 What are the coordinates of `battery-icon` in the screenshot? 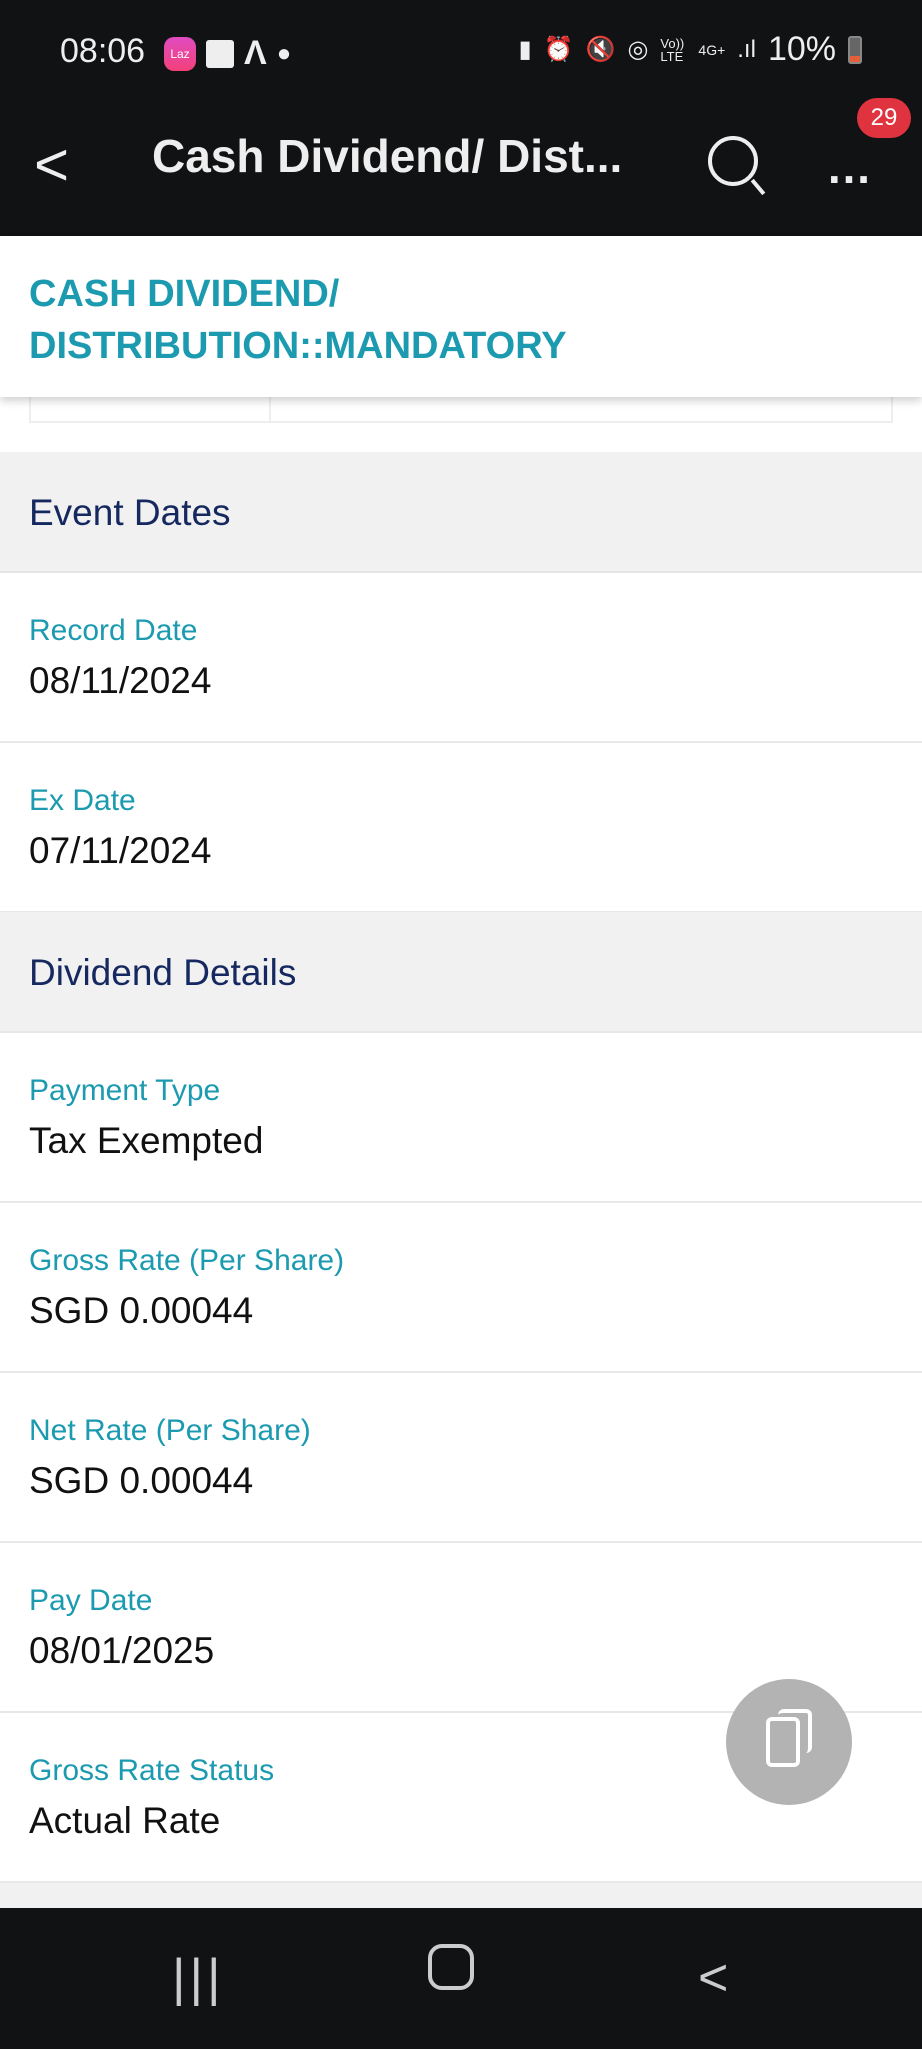 It's located at (855, 49).